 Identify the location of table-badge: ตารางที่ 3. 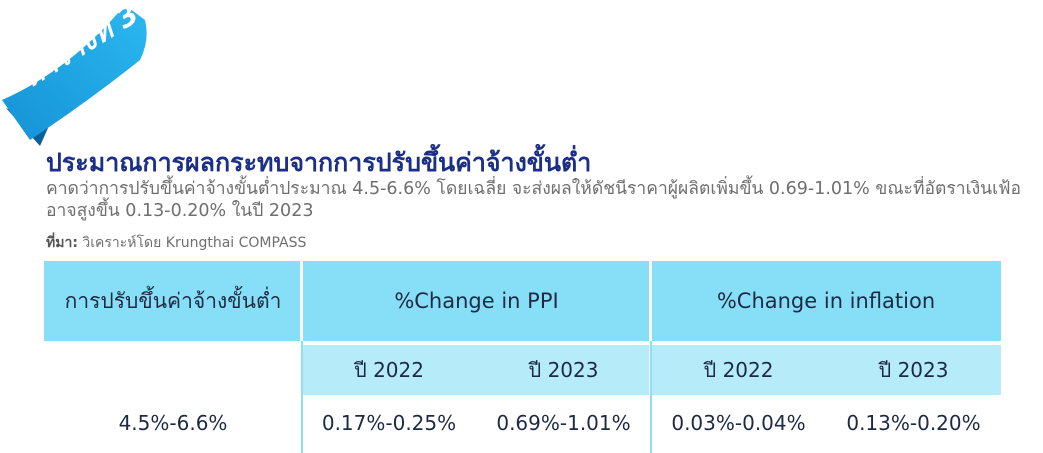
(80, 75).